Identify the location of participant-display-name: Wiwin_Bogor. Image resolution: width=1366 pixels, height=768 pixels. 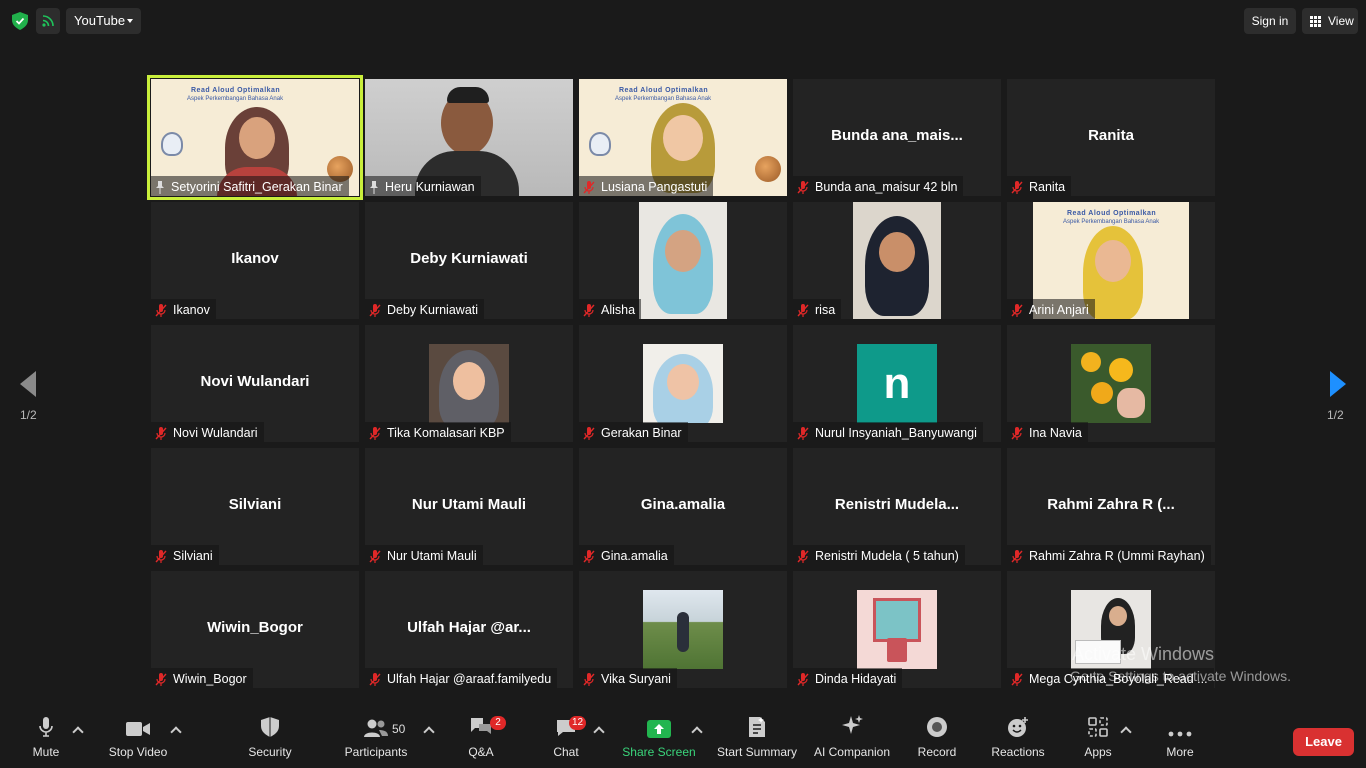
(255, 627).